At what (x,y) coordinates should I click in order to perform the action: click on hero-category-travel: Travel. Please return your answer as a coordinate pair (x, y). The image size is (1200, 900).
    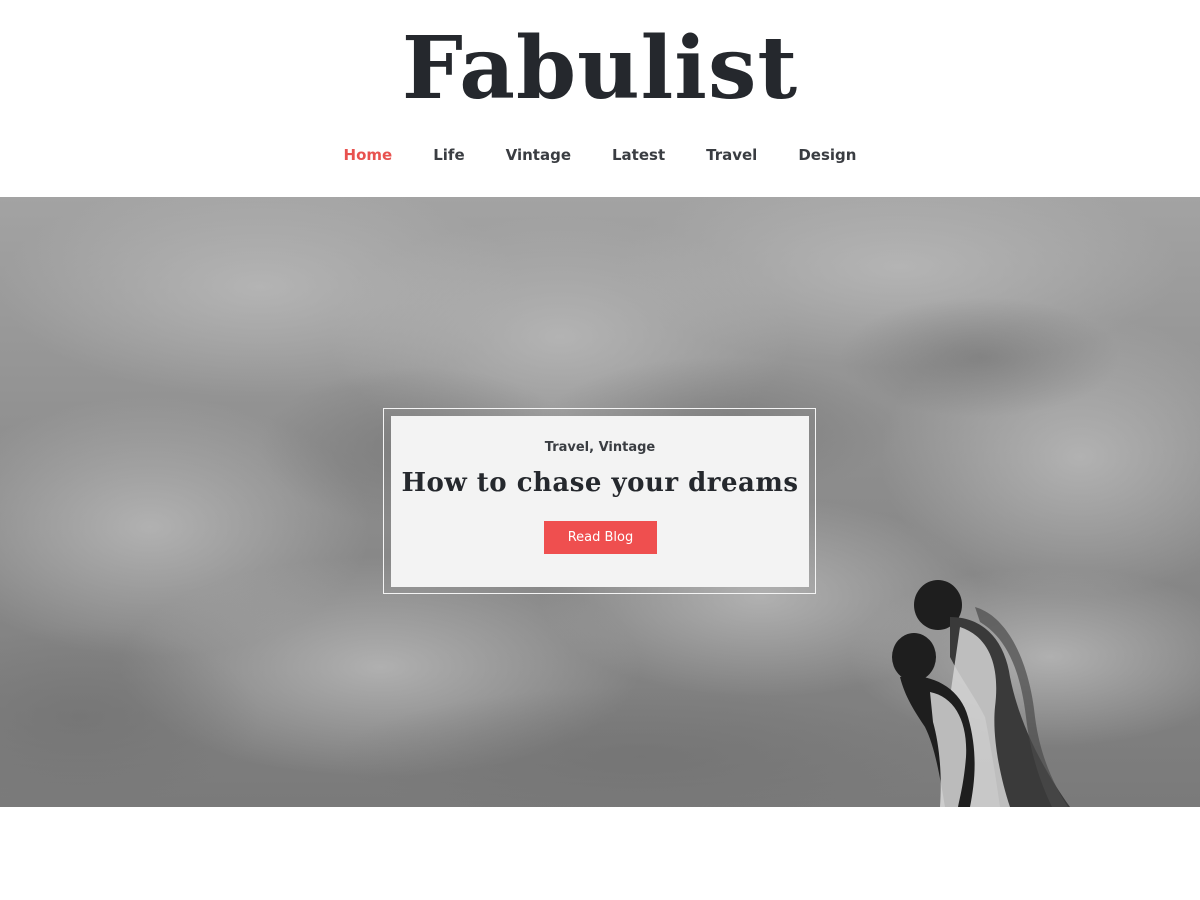
    Looking at the image, I should click on (567, 447).